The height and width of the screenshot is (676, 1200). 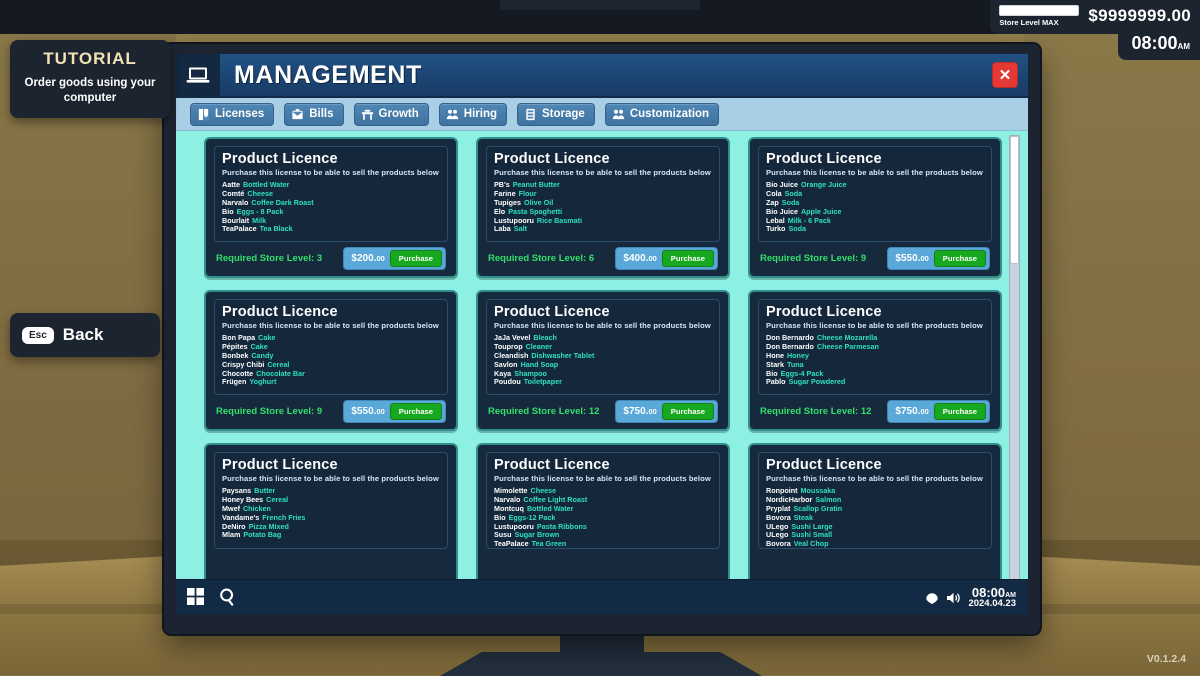 I want to click on product-name: Veal Chop, so click(x=811, y=543).